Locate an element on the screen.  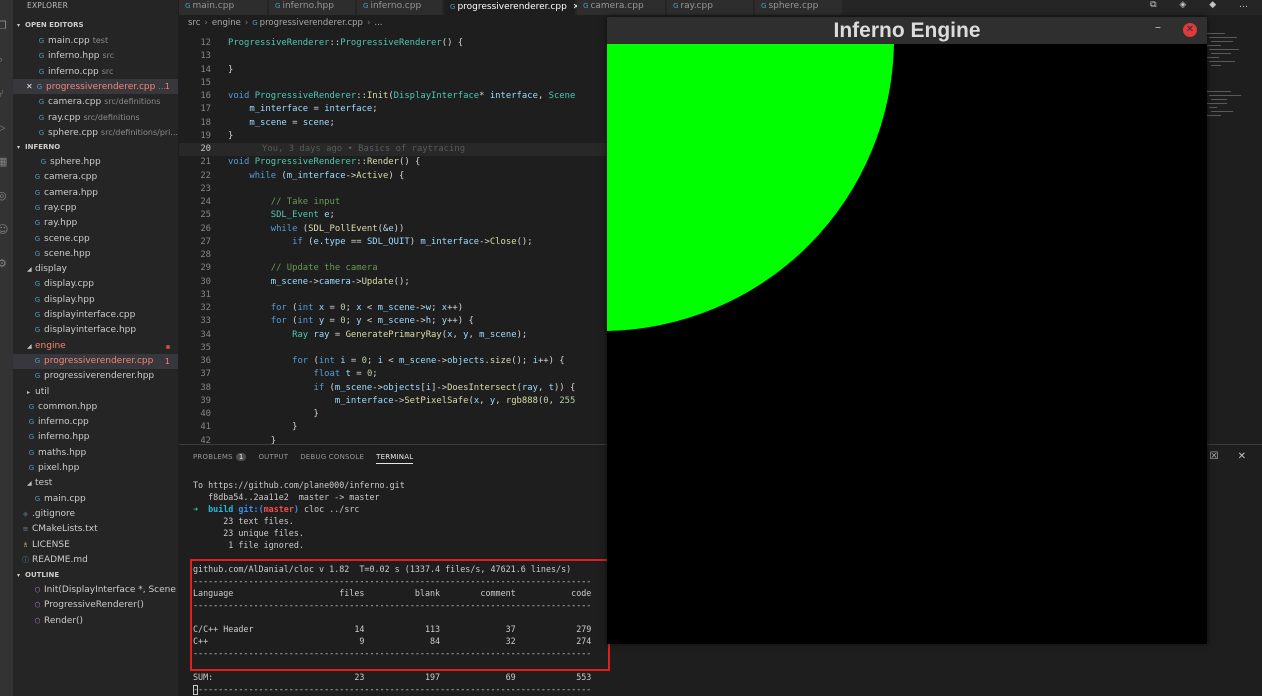
folder-item: ◢ test is located at coordinates (95, 483).